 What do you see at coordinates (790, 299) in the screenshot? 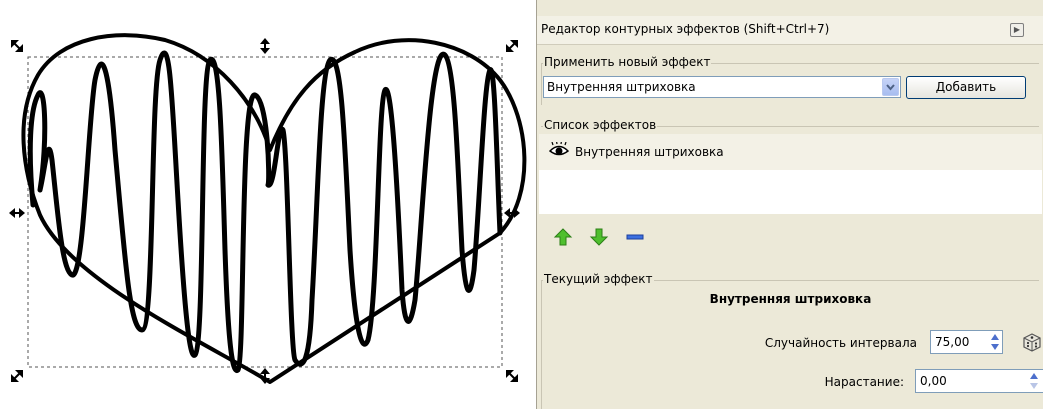
I see `current-effect-name: Внутренняя штриховка` at bounding box center [790, 299].